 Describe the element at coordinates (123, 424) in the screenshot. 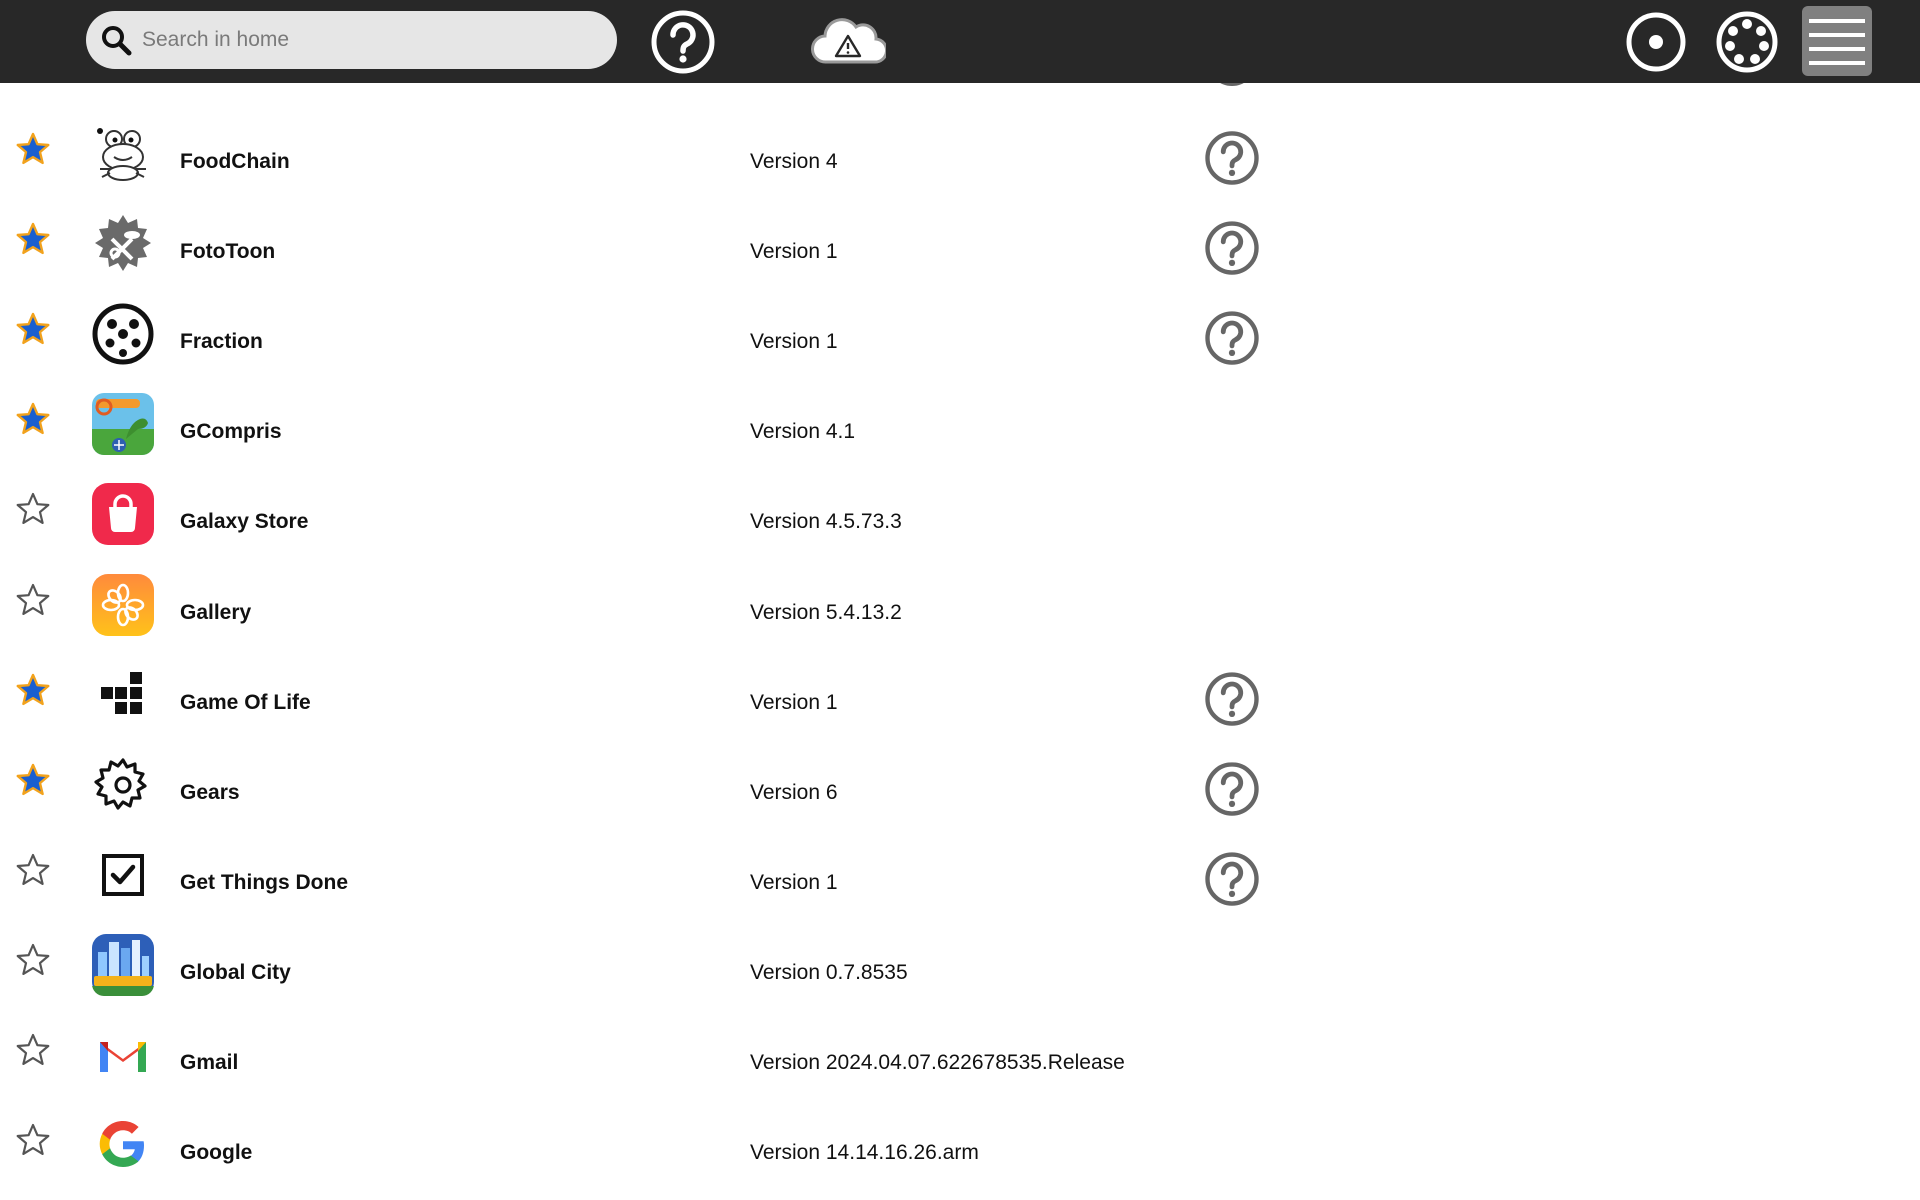

I see `gcompris-icon` at that location.